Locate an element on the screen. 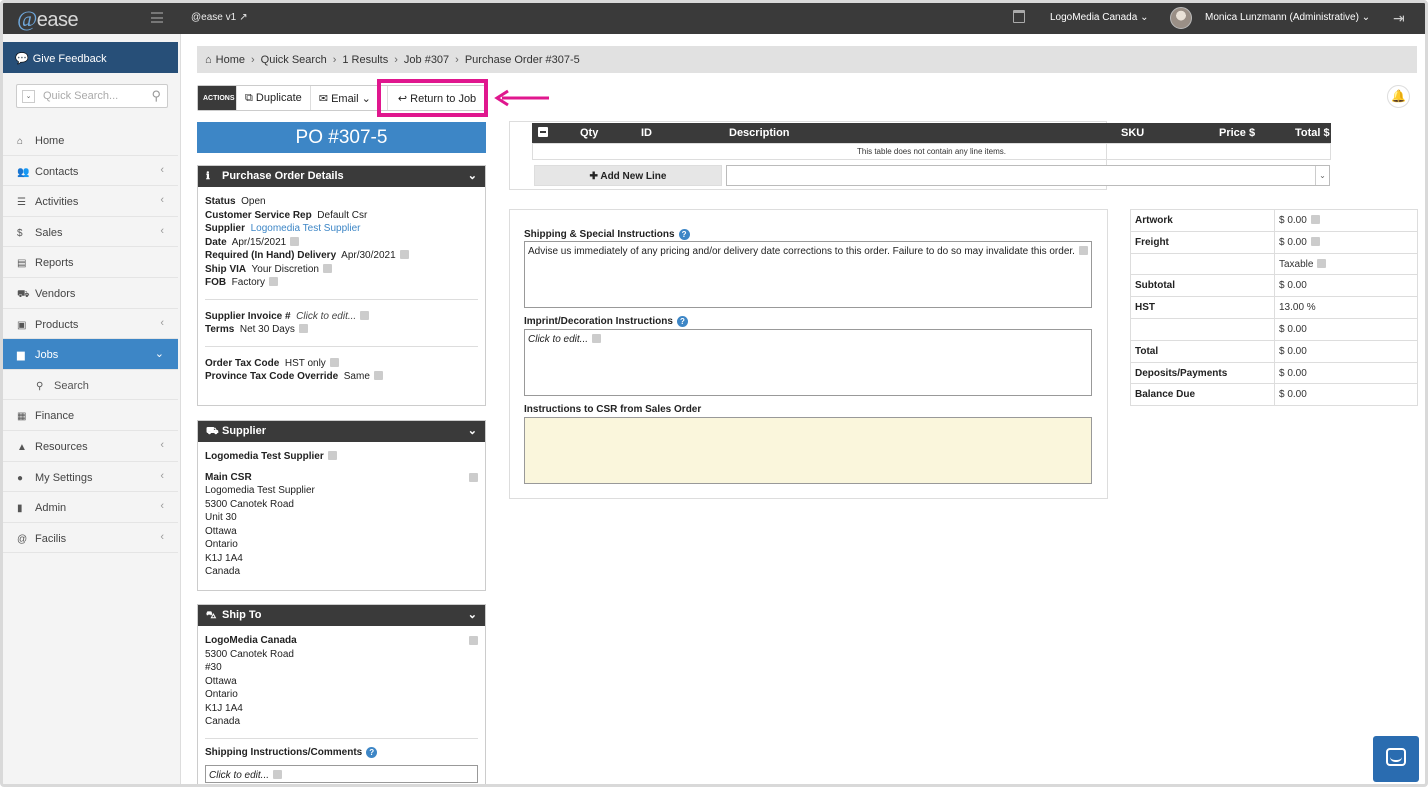 The height and width of the screenshot is (787, 1428). avatar is located at coordinates (1181, 18).